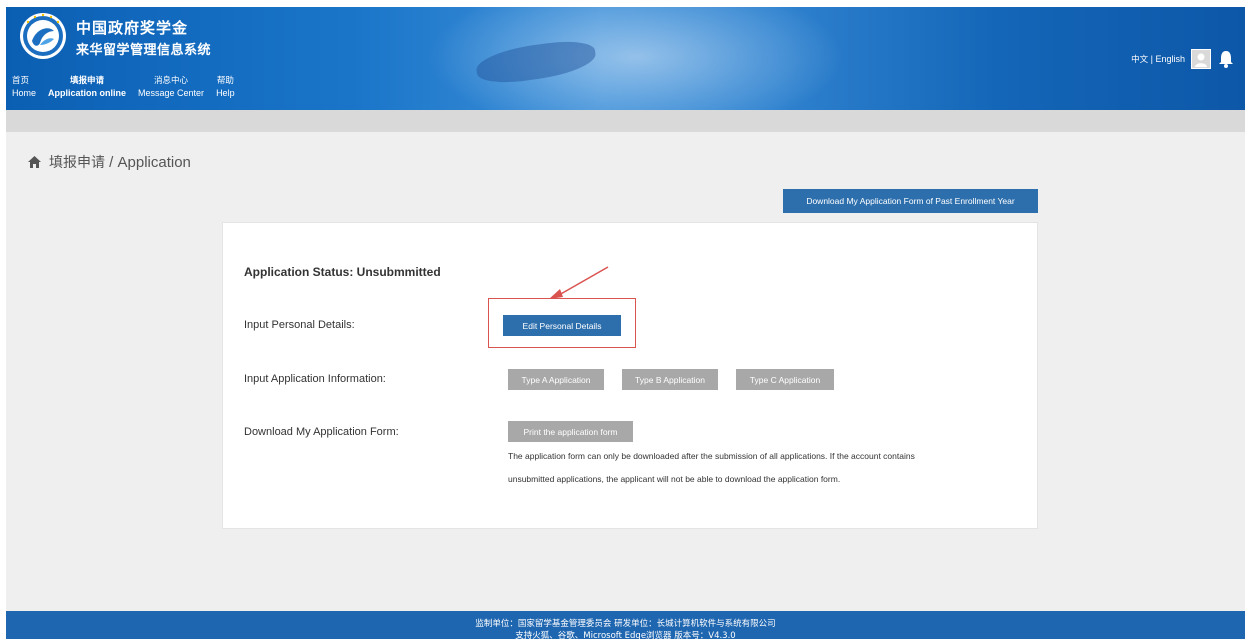 The width and height of the screenshot is (1245, 639). I want to click on nav-item-help: 帮助 Help, so click(225, 90).